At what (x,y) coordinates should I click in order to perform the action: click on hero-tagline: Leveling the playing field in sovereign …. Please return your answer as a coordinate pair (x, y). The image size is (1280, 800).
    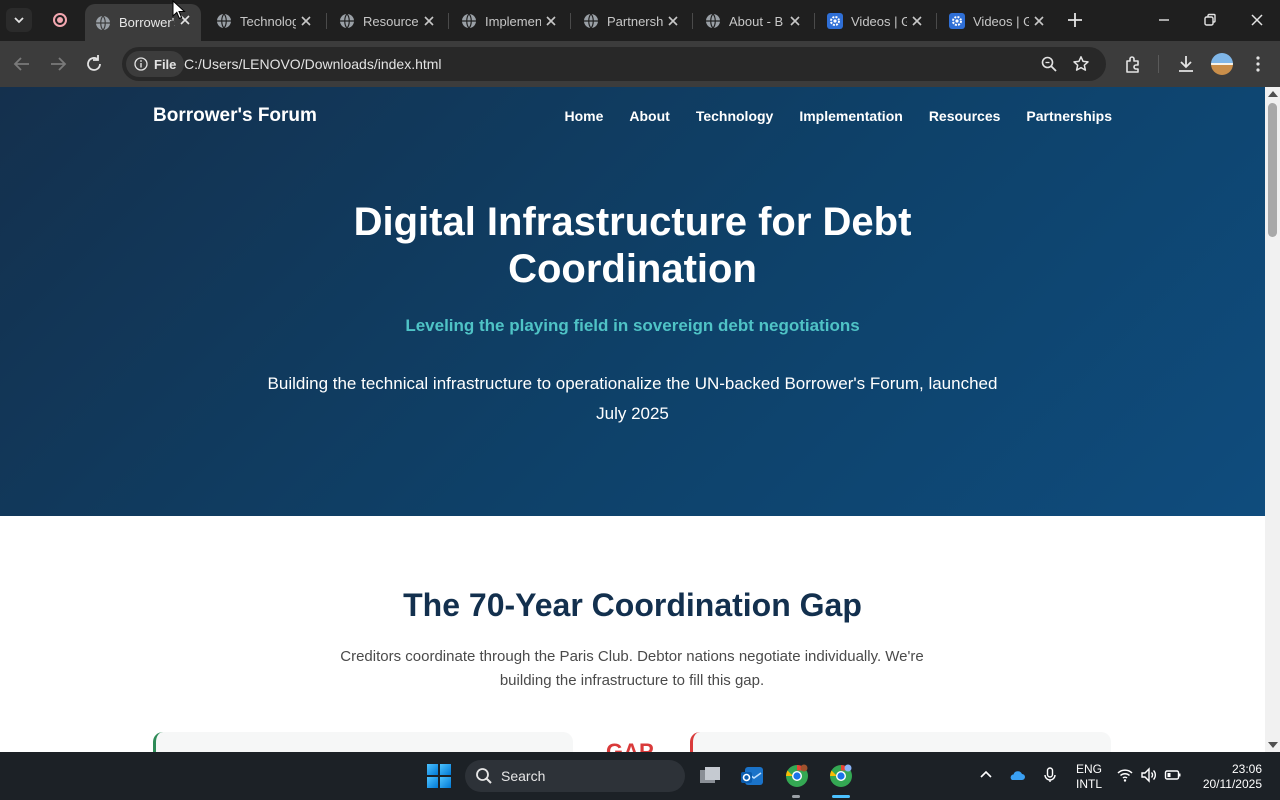
    Looking at the image, I should click on (632, 325).